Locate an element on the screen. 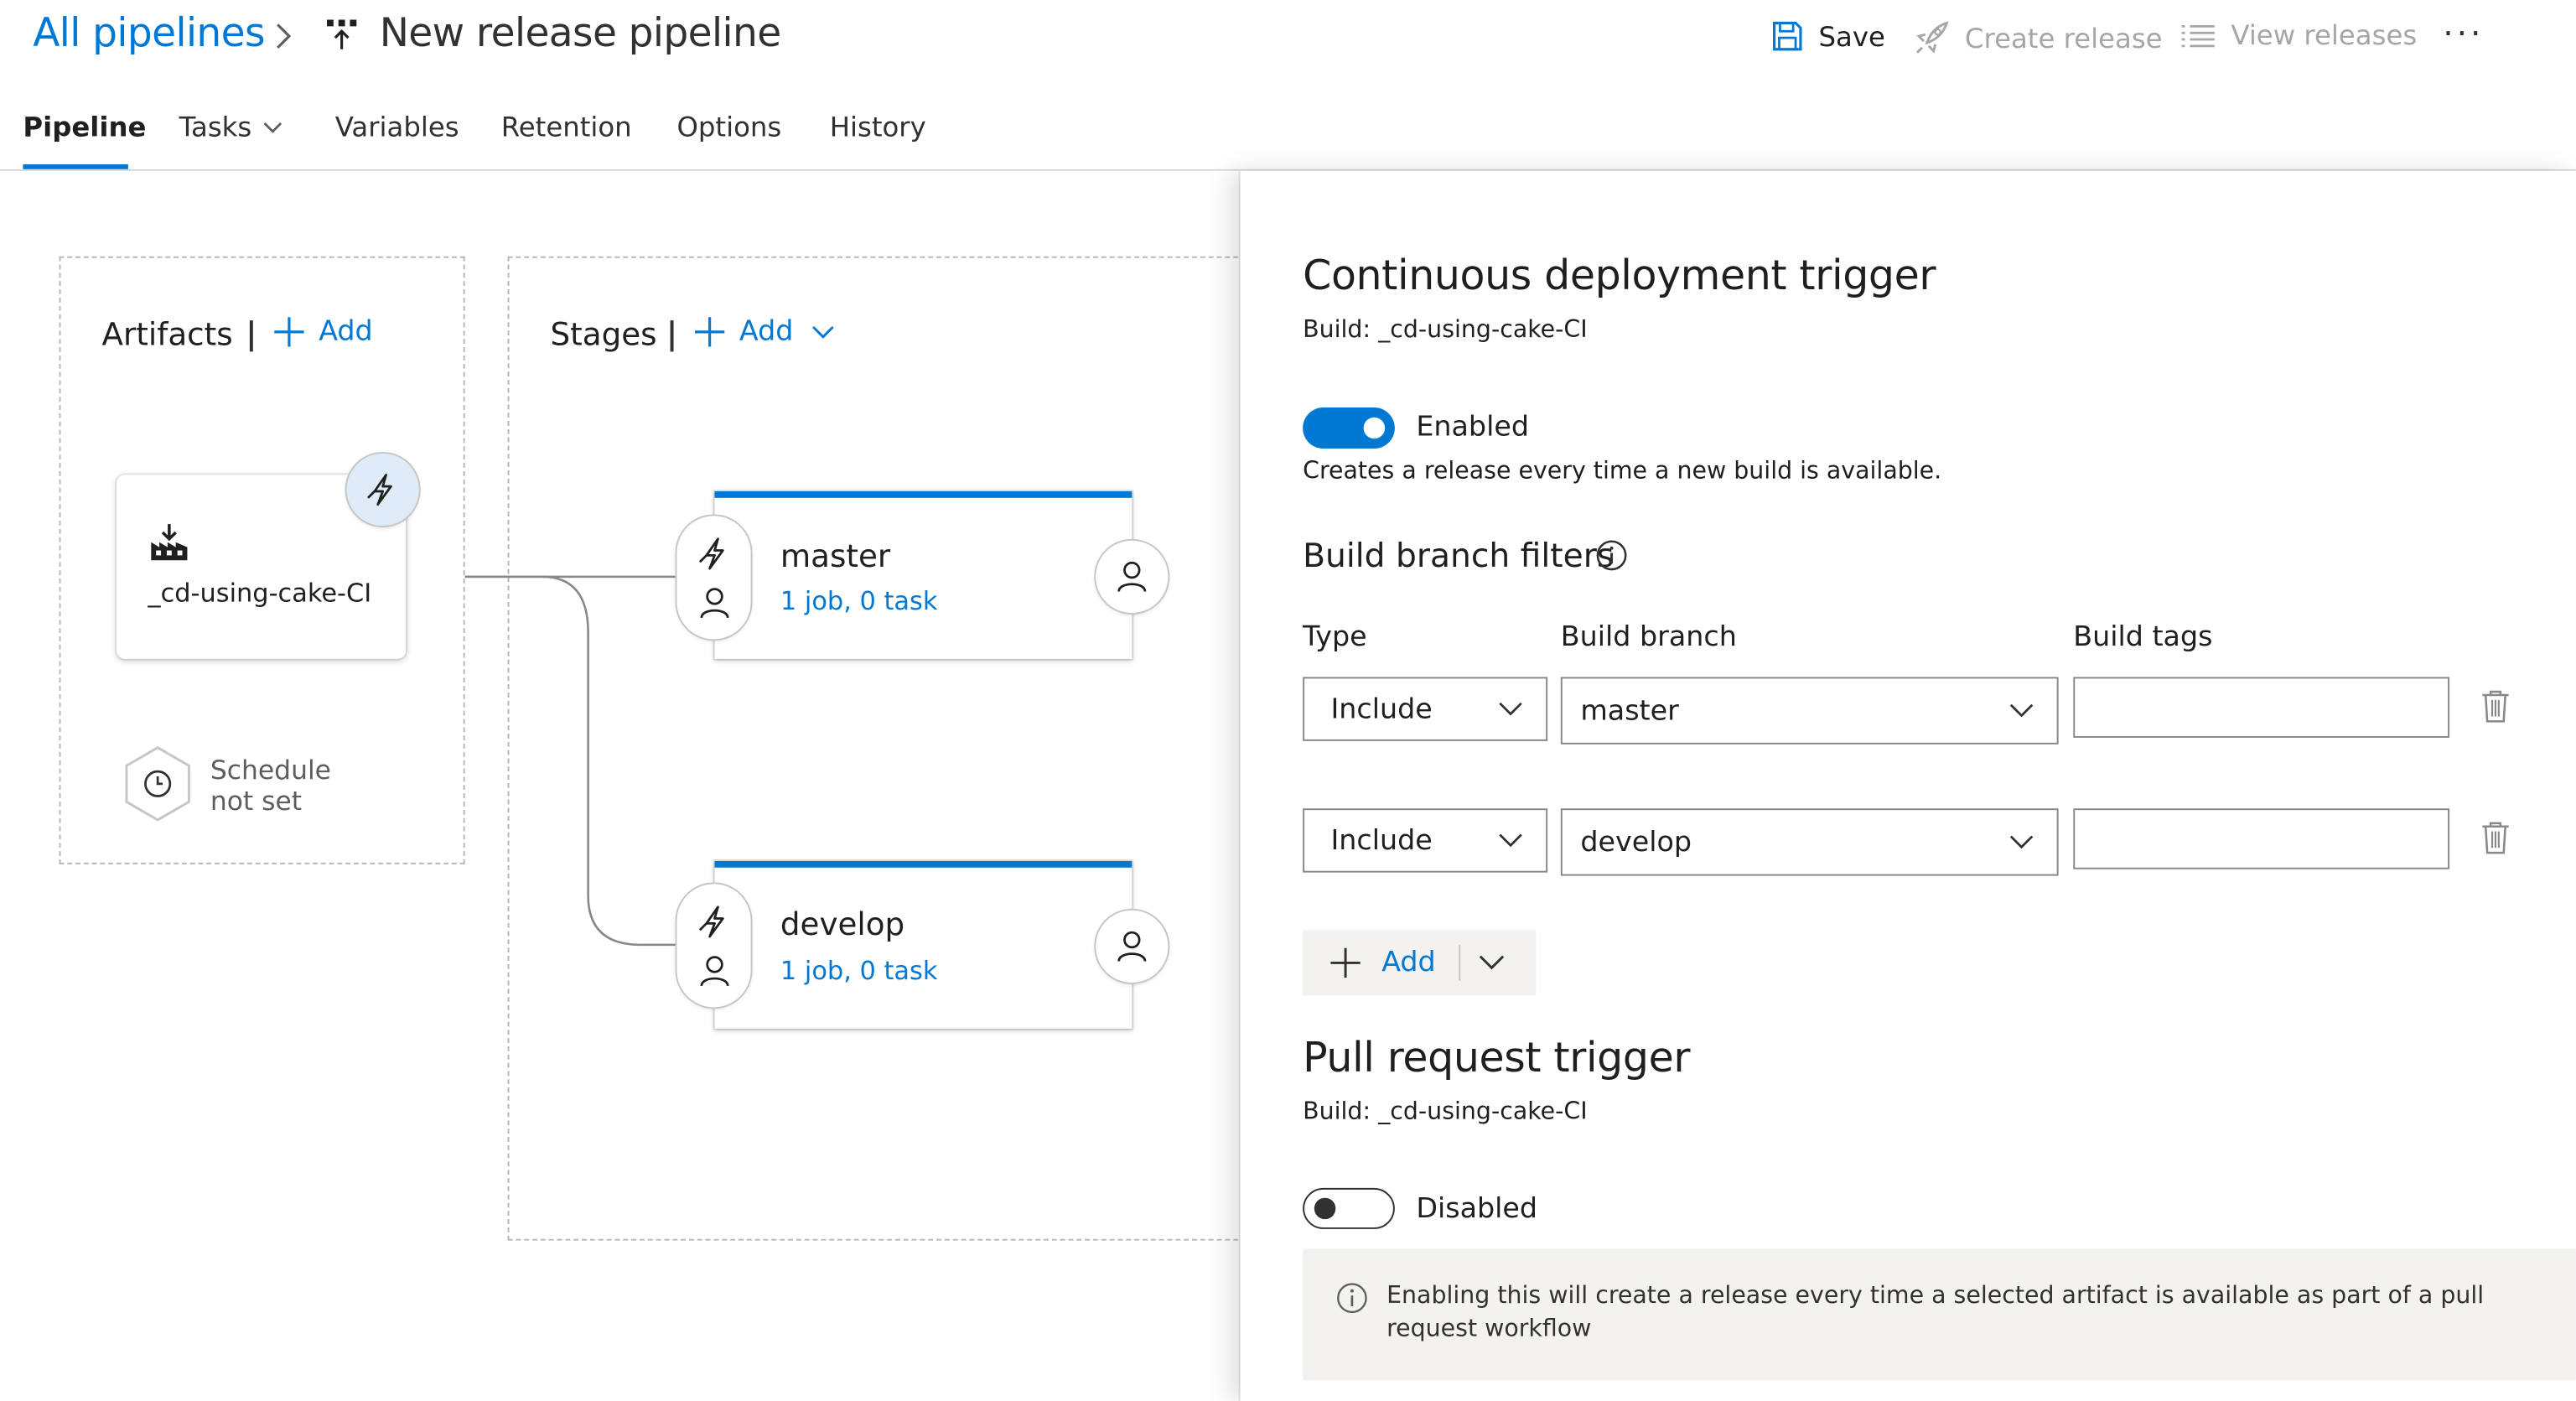 The image size is (2576, 1401). stage-conditions-develop is located at coordinates (713, 946).